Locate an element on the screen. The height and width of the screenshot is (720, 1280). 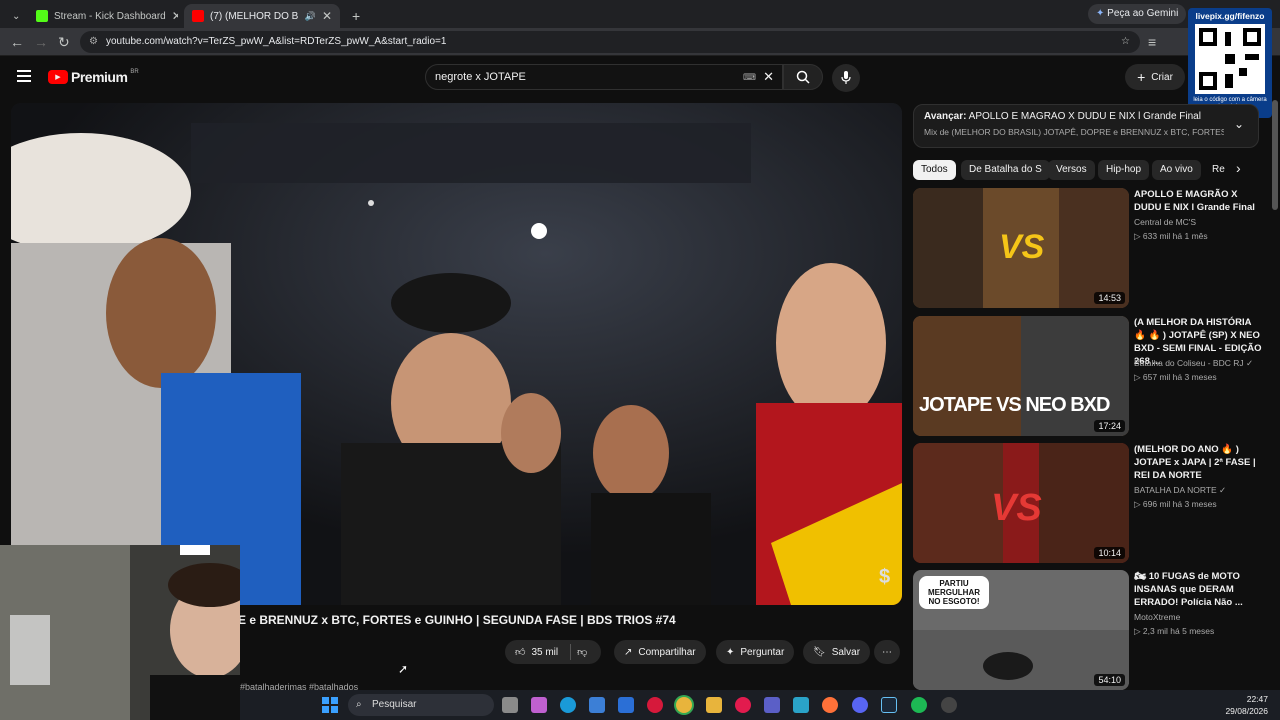
create-label: Criar is located at coordinates (1162, 77).